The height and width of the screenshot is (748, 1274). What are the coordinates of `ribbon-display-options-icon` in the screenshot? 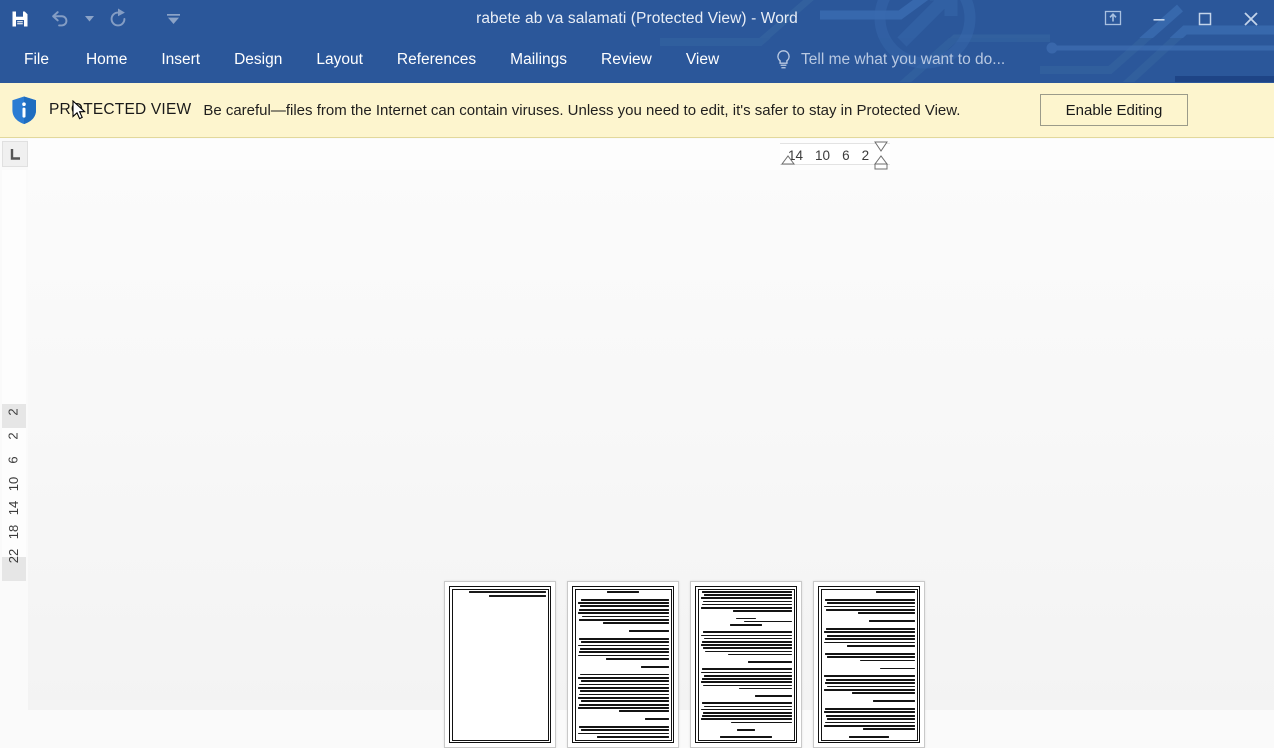 It's located at (1113, 19).